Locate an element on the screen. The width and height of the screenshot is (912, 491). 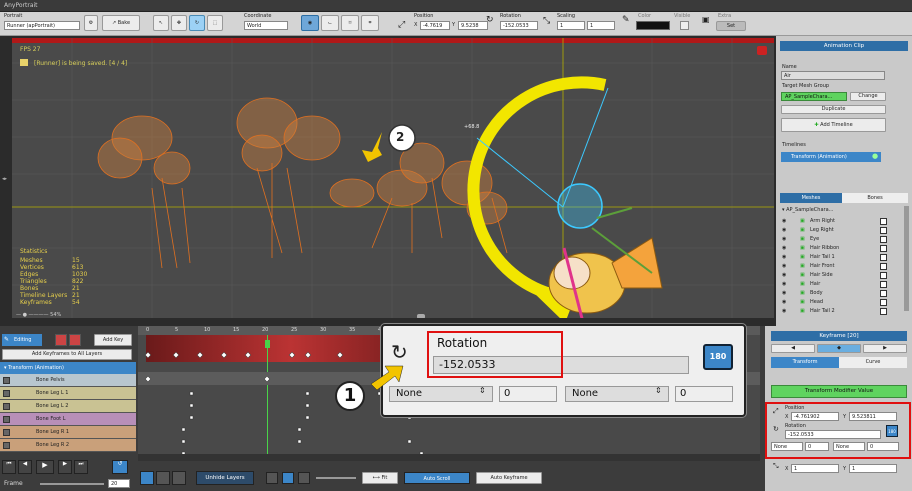
extra-set-button: Set is located at coordinates (731, 26).